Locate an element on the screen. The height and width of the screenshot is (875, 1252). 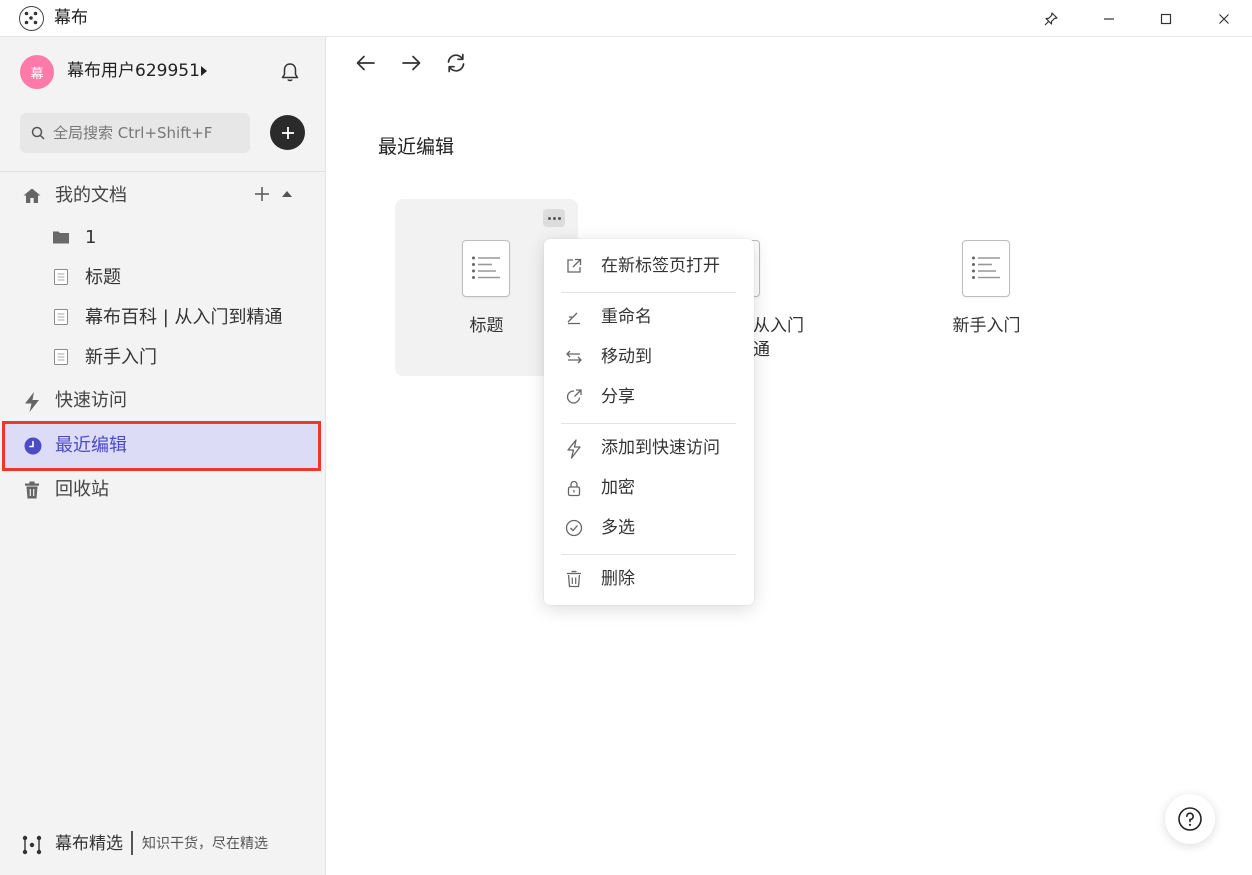
document-card: 新手入门 is located at coordinates (986, 287).